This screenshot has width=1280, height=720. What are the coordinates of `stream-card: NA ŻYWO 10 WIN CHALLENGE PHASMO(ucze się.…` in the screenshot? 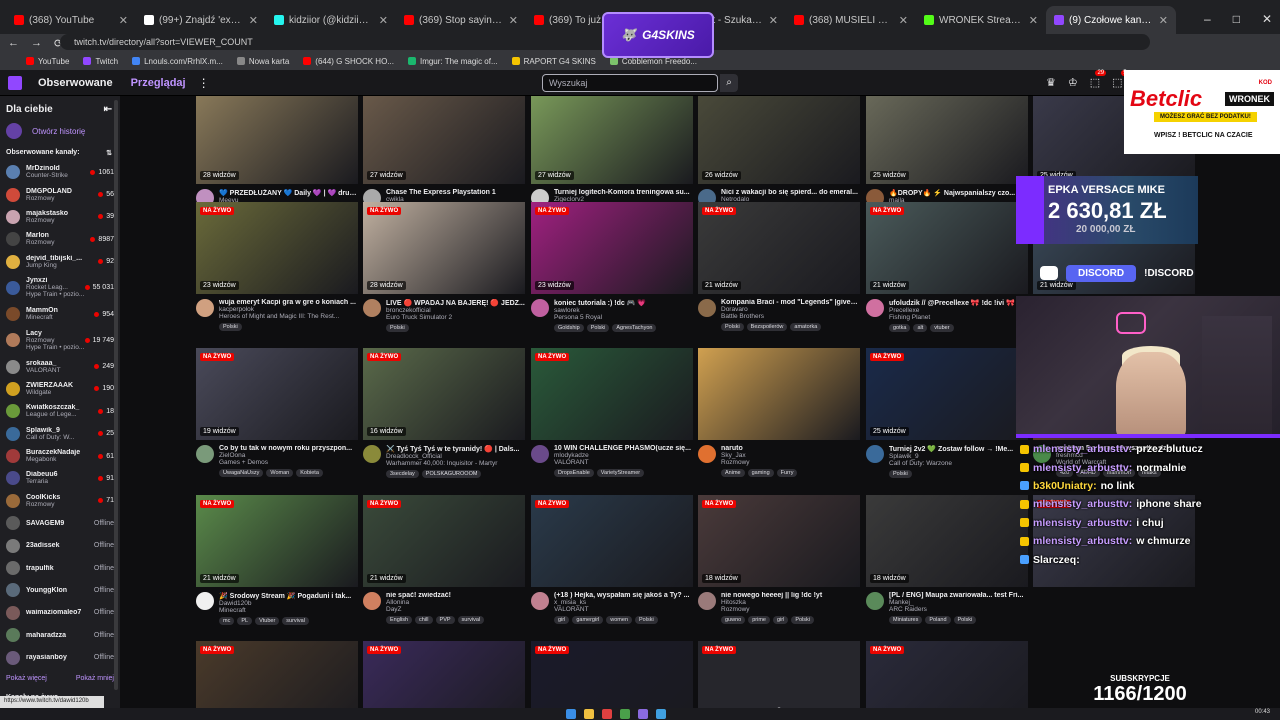 It's located at (612, 412).